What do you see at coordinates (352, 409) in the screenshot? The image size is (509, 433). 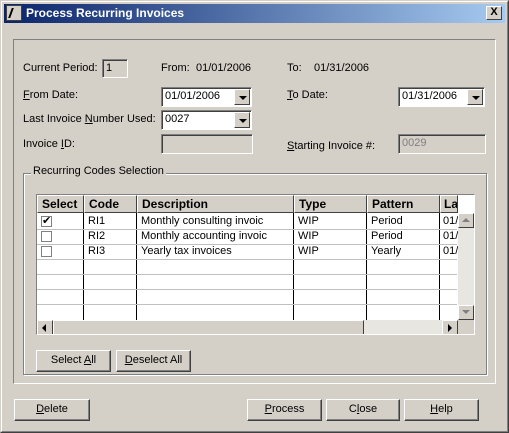 I see `close-label-prefix: C` at bounding box center [352, 409].